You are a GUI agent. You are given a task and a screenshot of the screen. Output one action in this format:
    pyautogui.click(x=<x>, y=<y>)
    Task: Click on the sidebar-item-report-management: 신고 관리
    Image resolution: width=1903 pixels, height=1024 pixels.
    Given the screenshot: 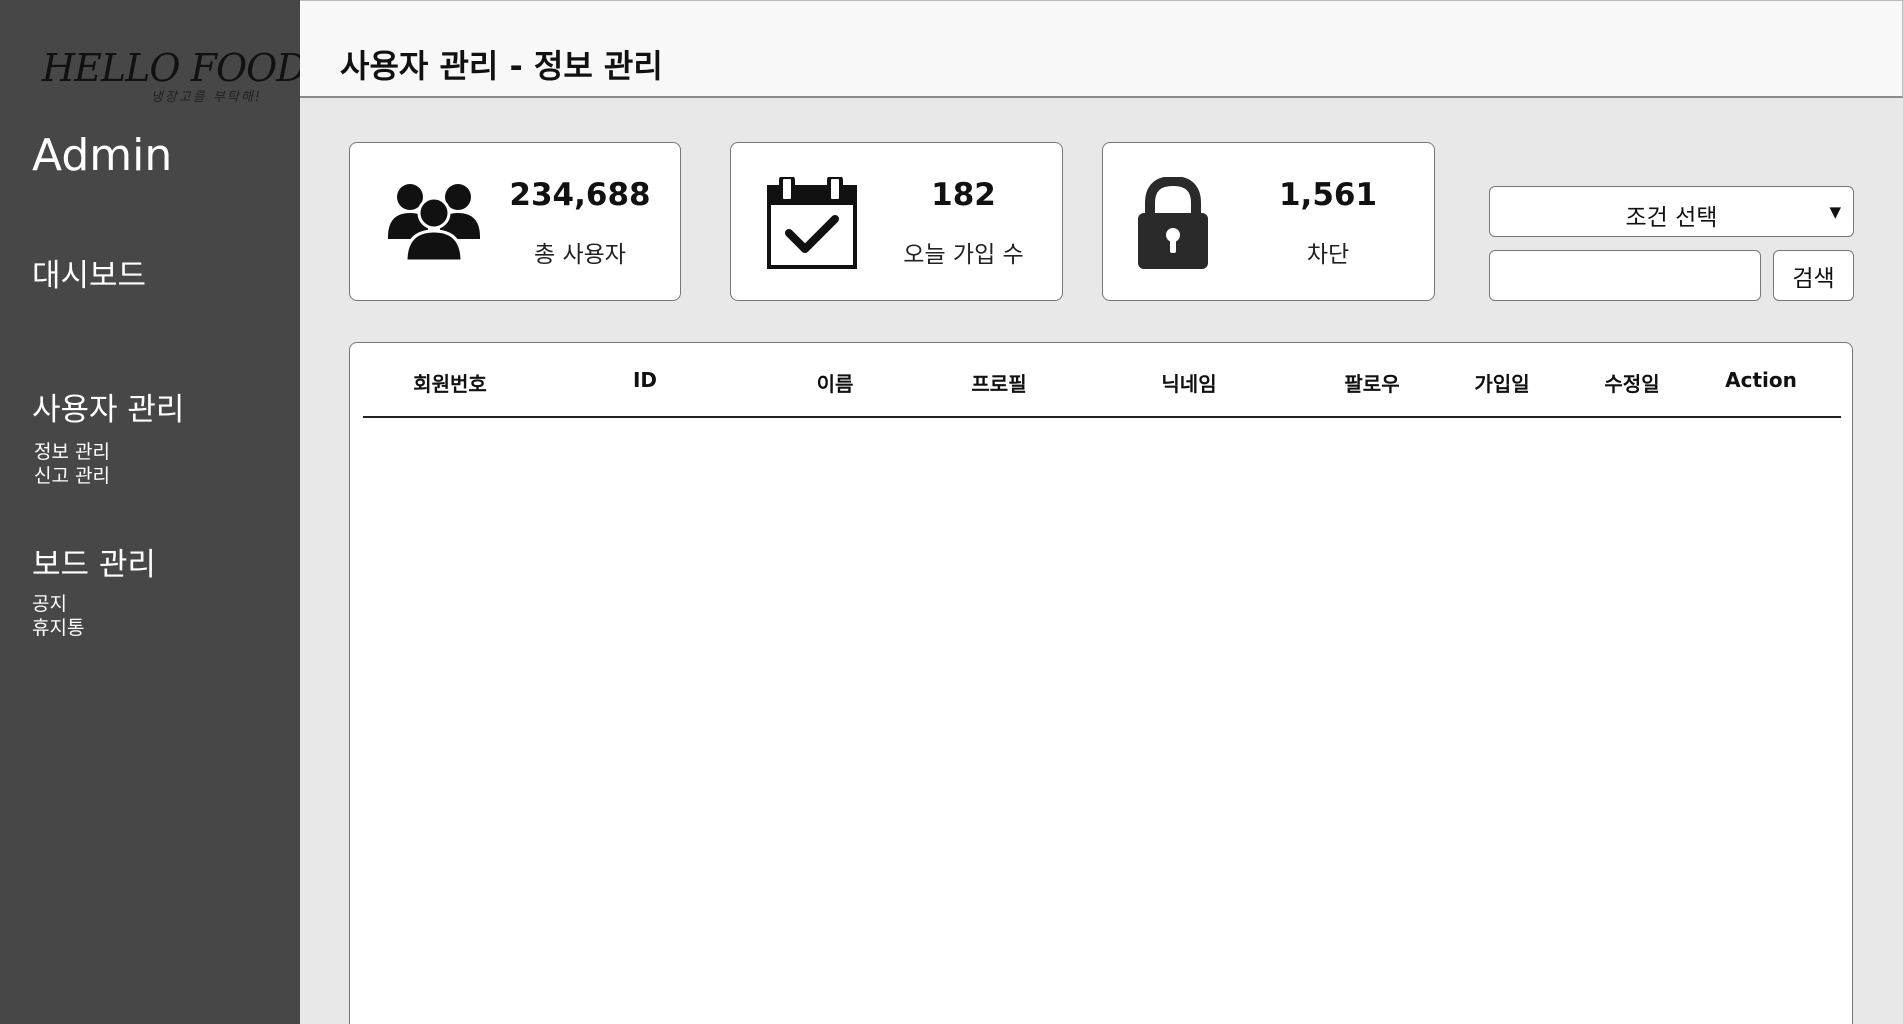 What is the action you would take?
    pyautogui.click(x=72, y=476)
    